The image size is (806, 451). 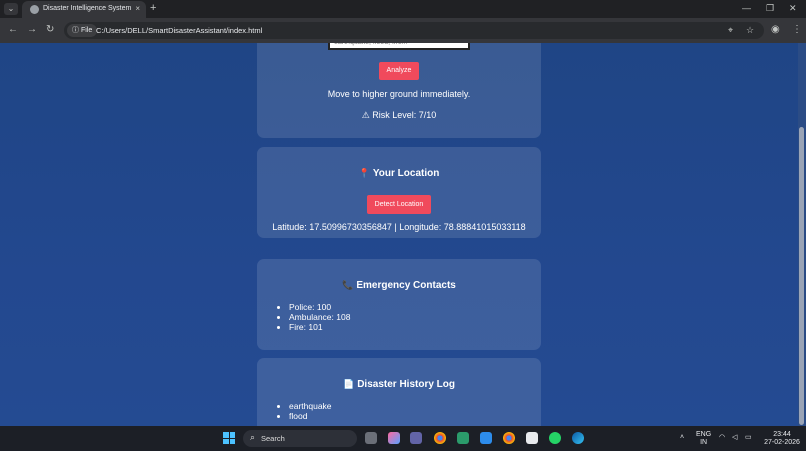 What do you see at coordinates (319, 307) in the screenshot?
I see `list-item: Police: 100` at bounding box center [319, 307].